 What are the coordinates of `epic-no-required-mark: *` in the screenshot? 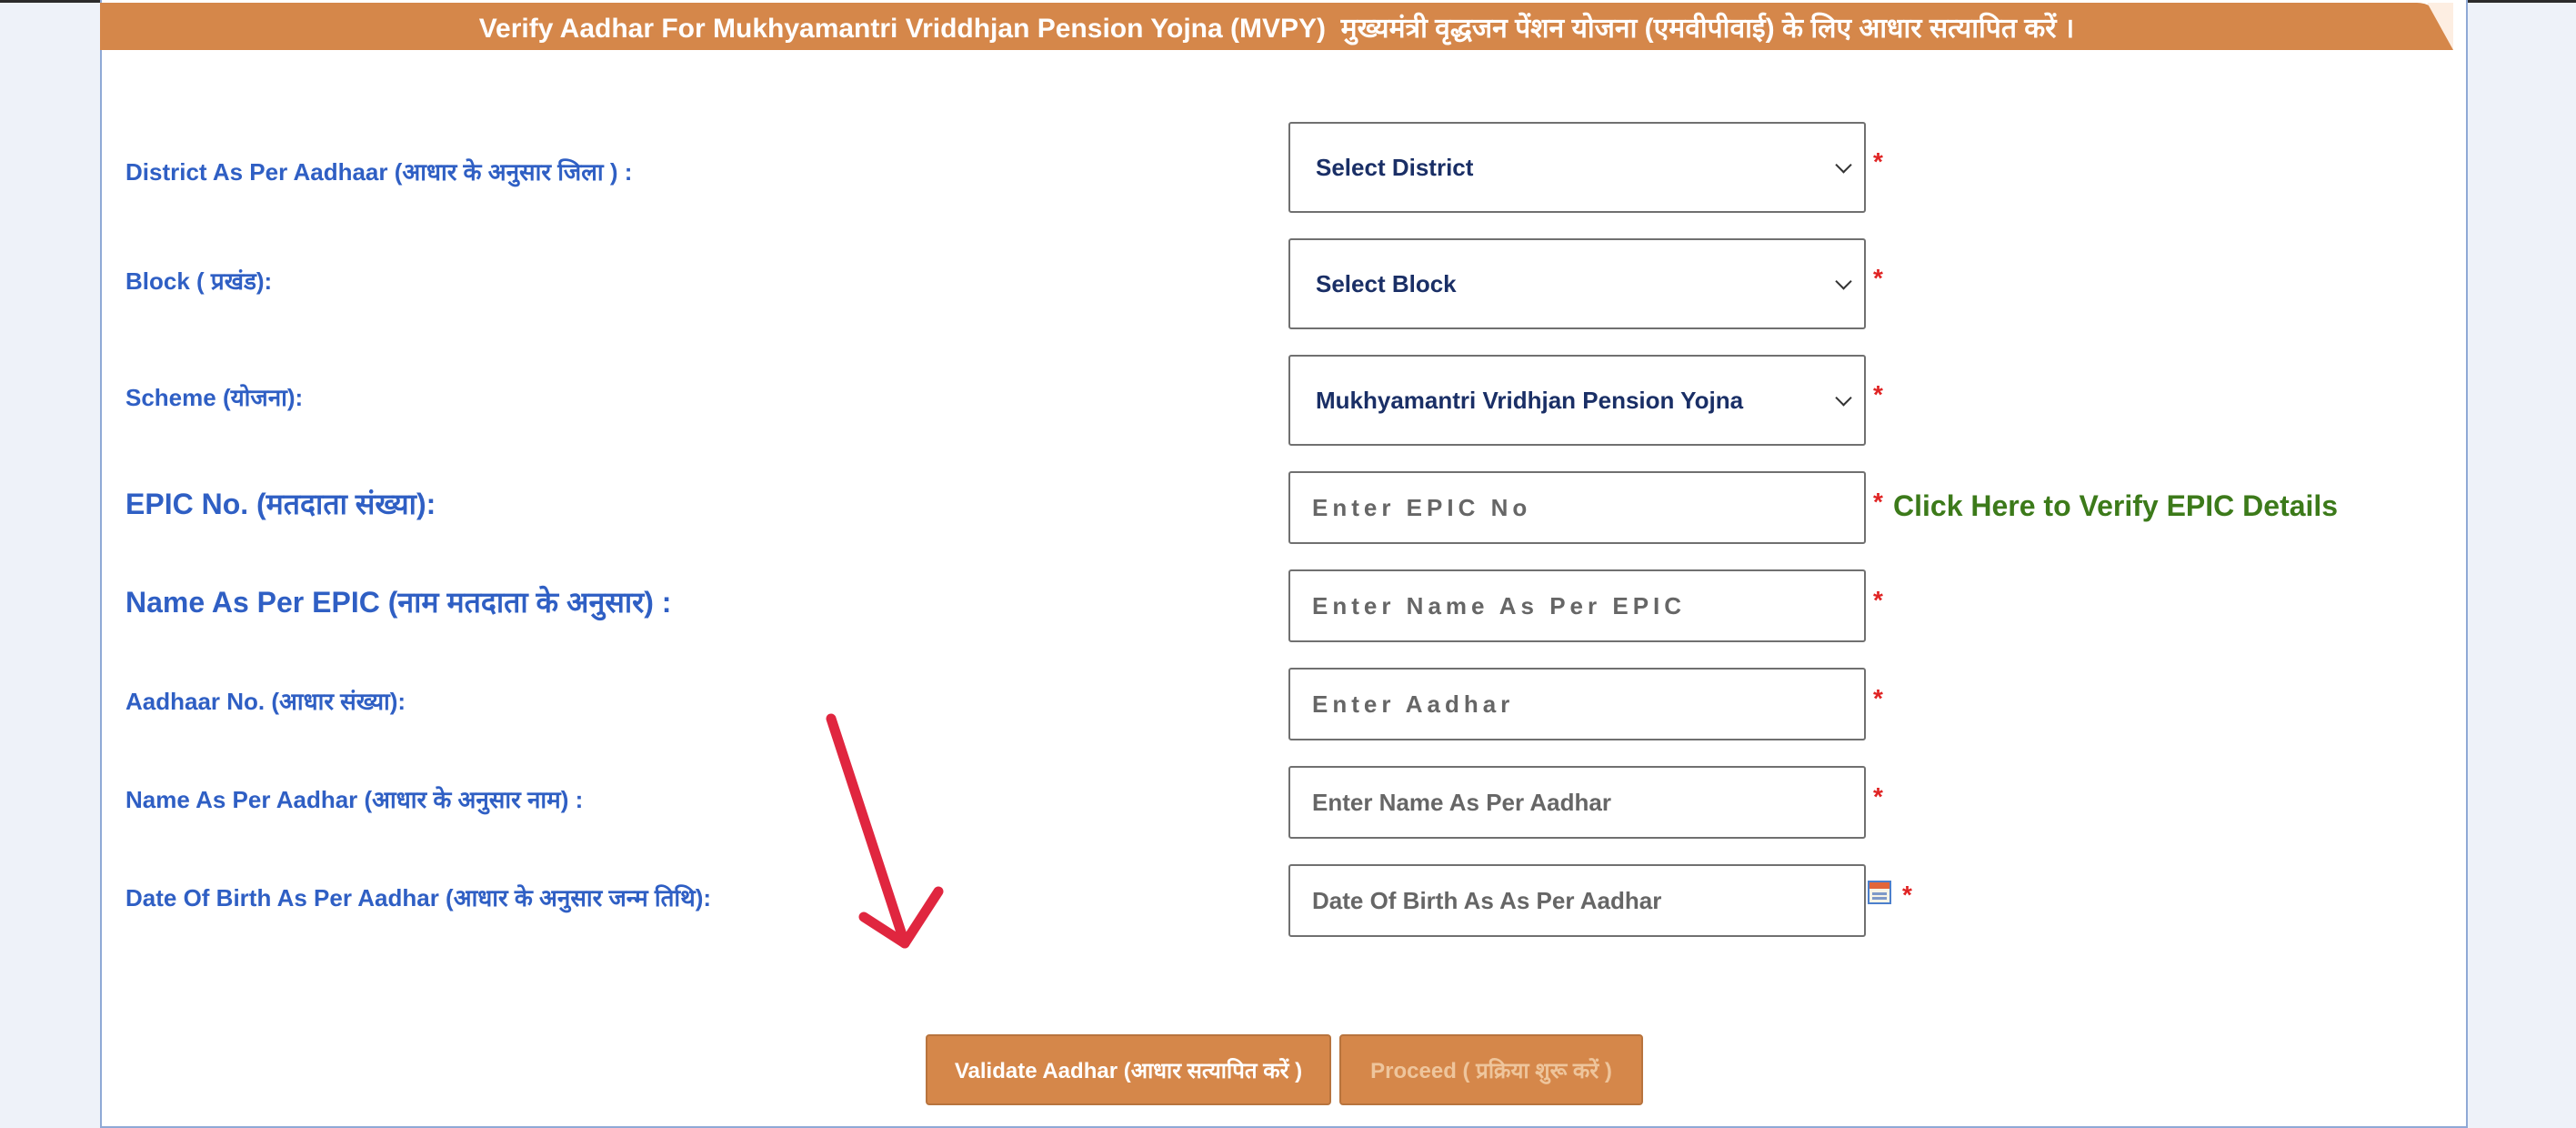 It's located at (1878, 502).